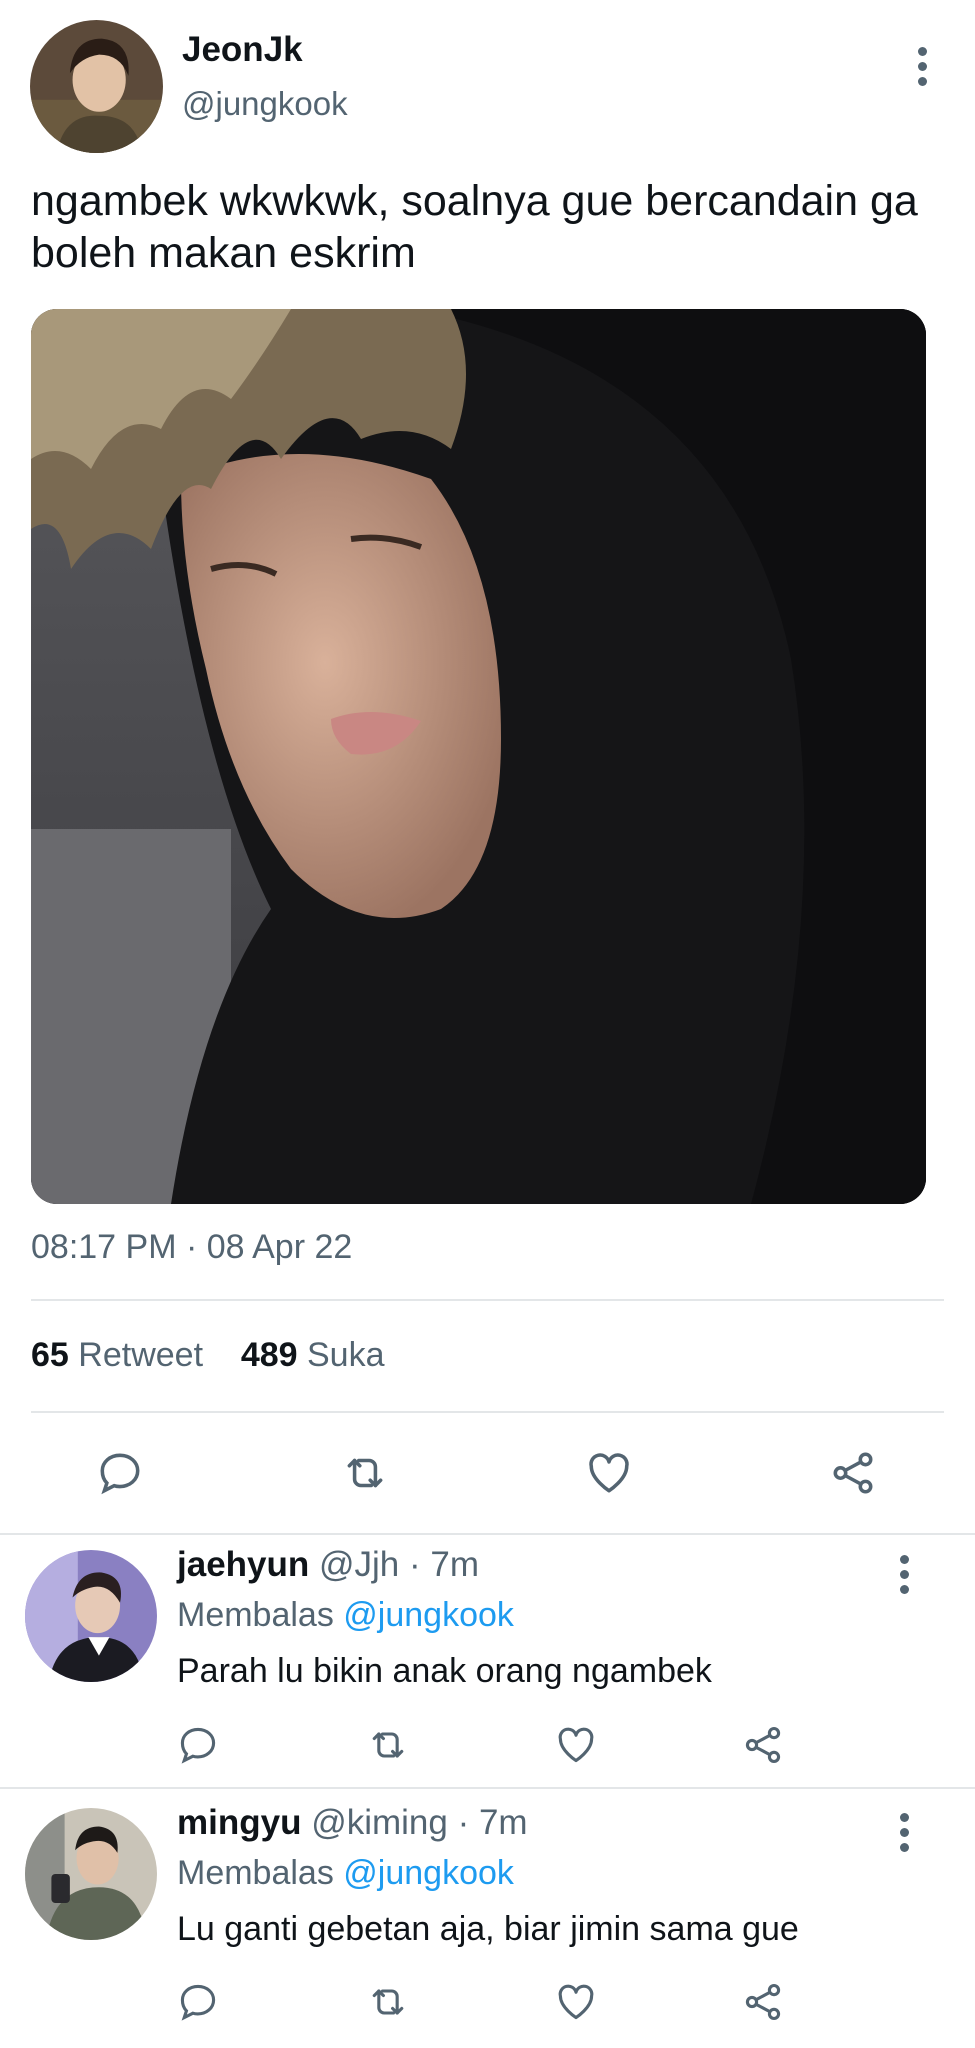 This screenshot has width=975, height=2048. What do you see at coordinates (399, 1564) in the screenshot?
I see `reply-meta: @Jjh · 7m` at bounding box center [399, 1564].